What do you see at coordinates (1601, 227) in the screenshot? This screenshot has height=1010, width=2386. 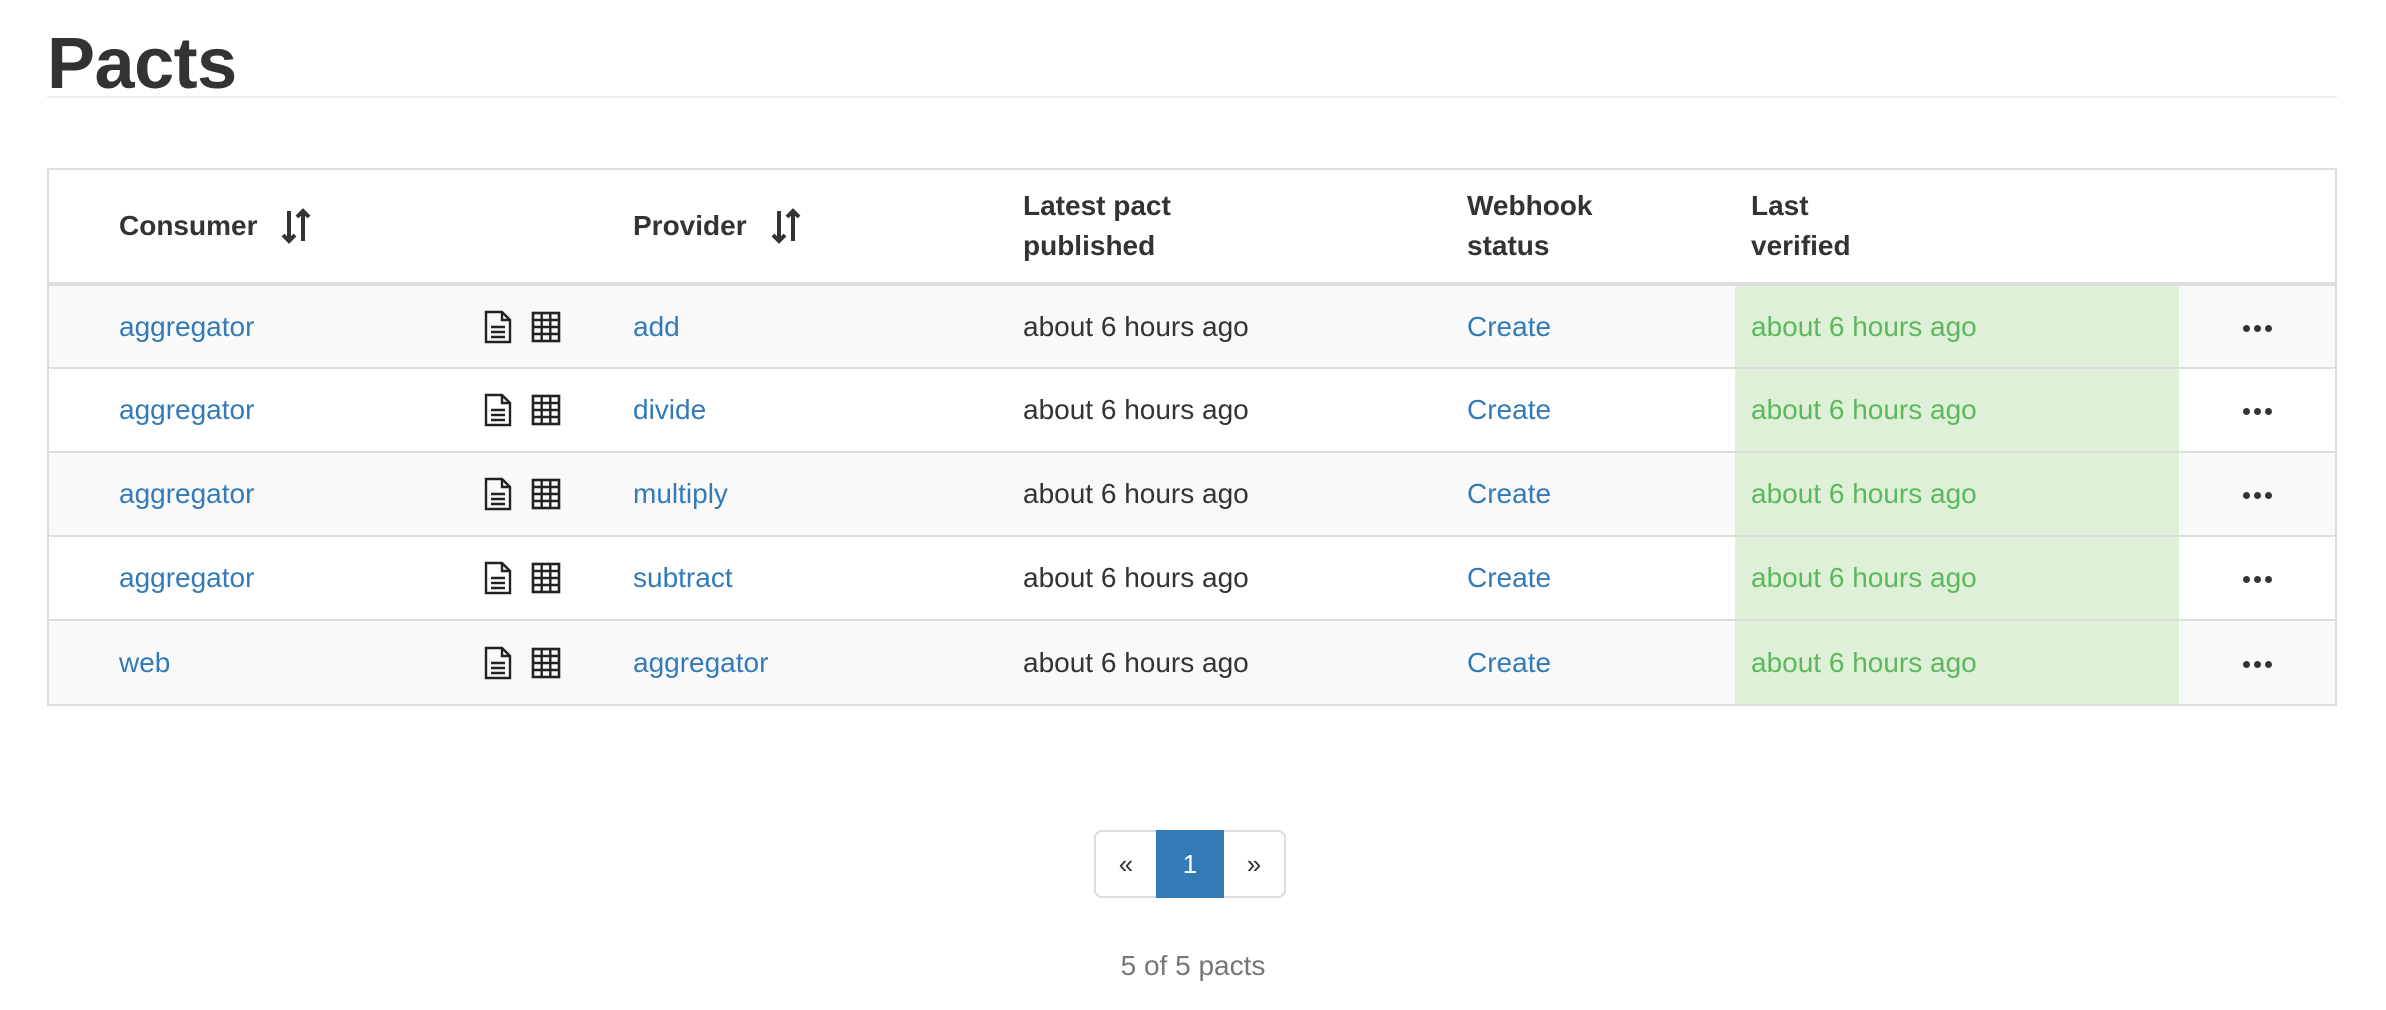 I see `webhook-header: Webhook status` at bounding box center [1601, 227].